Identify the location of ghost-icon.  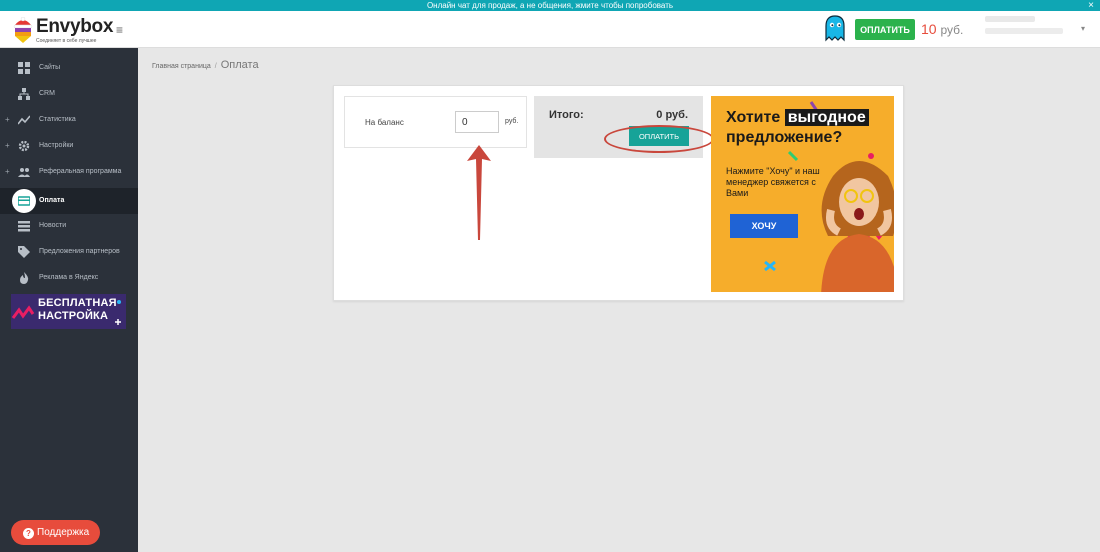
(835, 28).